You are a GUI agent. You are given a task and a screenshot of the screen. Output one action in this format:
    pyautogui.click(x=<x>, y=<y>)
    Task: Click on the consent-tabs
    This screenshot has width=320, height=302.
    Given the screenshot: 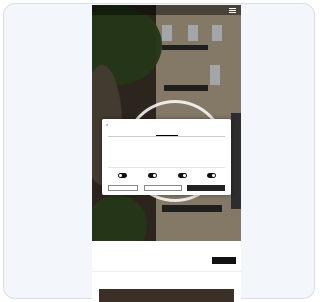 What is the action you would take?
    pyautogui.click(x=166, y=134)
    